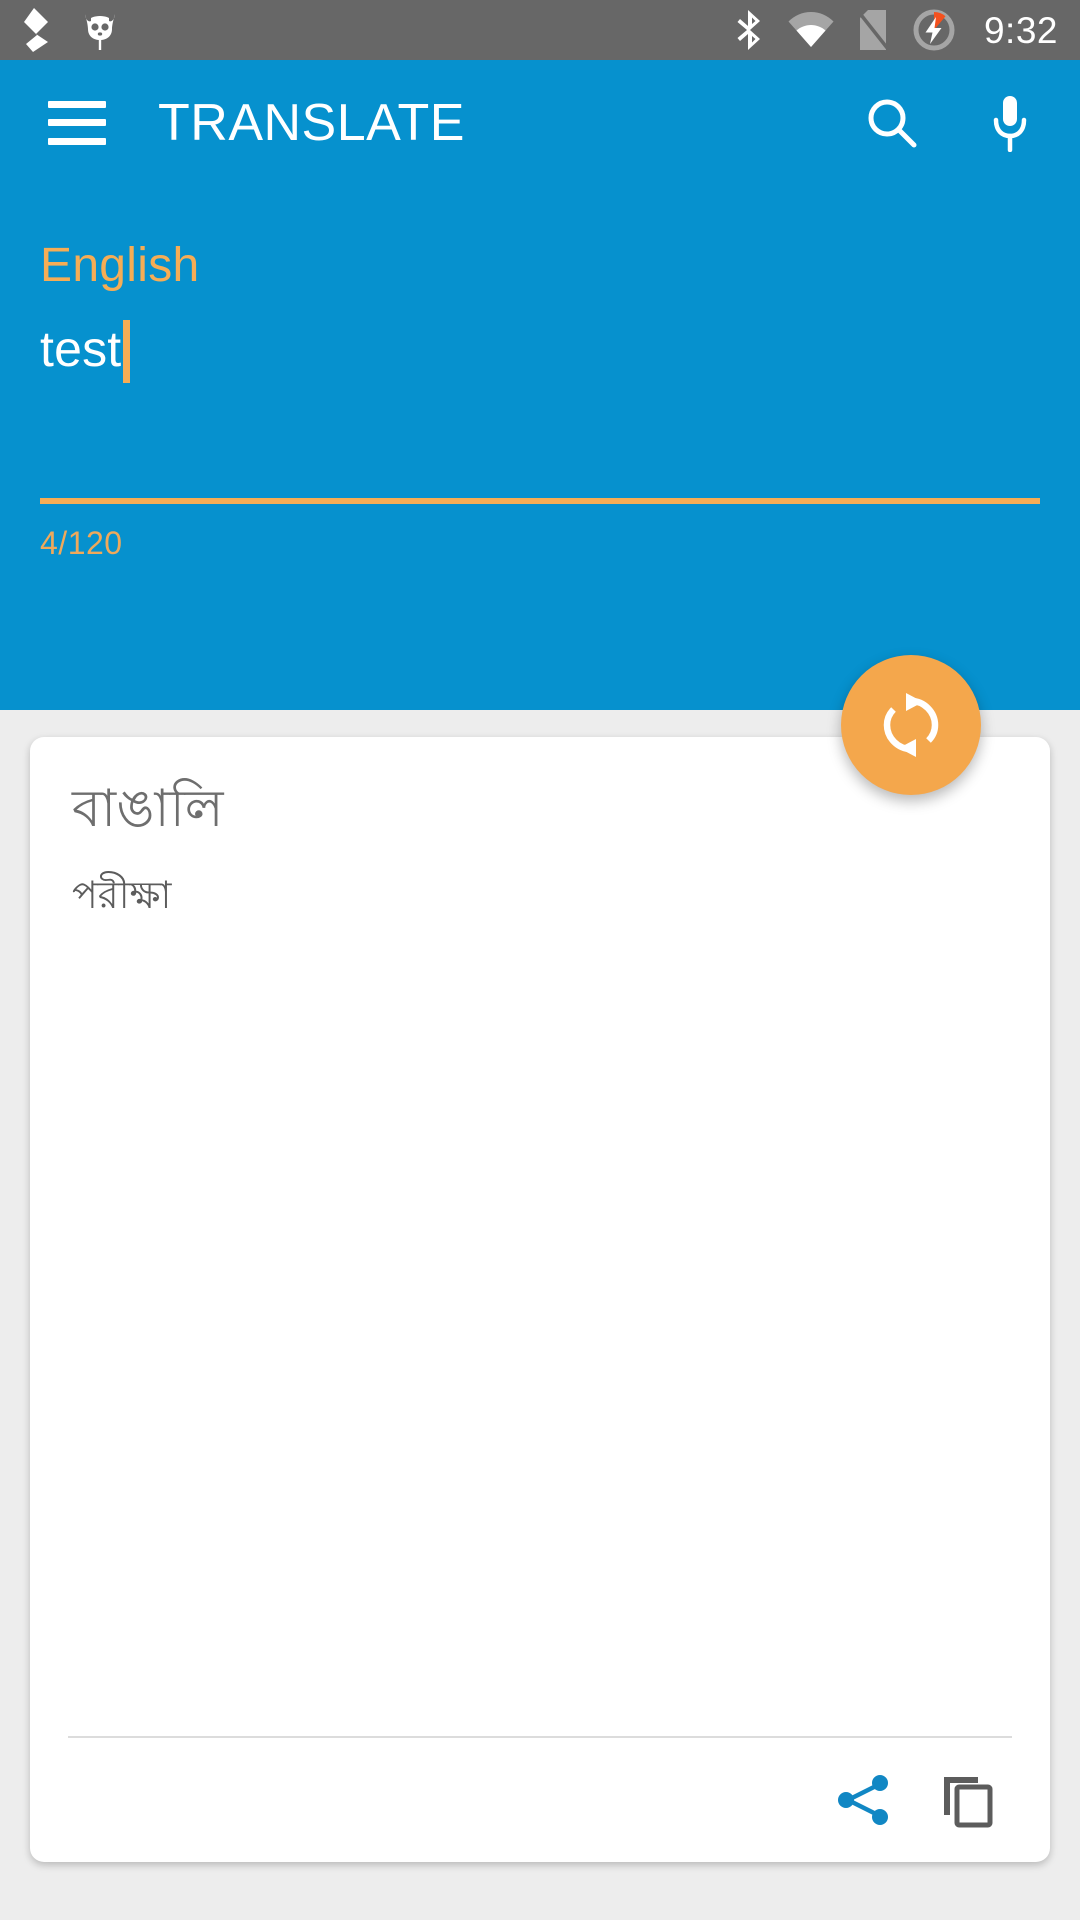  I want to click on target-language-label: বাঙালি, so click(540, 809).